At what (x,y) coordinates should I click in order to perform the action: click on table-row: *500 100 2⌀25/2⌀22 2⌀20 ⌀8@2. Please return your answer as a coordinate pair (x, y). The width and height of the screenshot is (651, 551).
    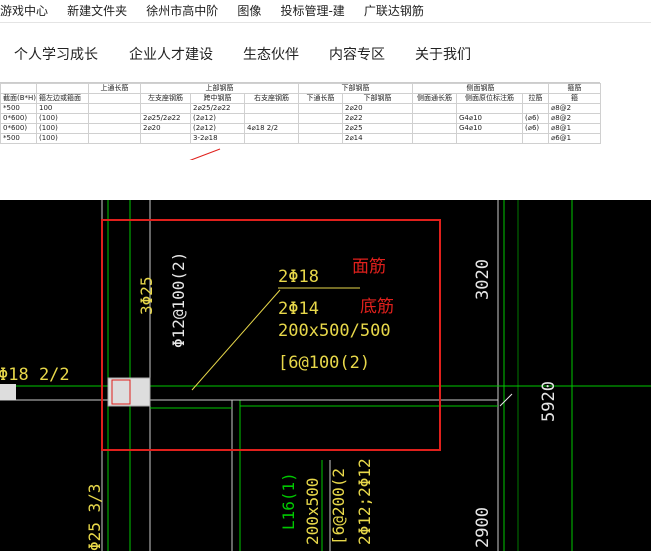
    Looking at the image, I should click on (300, 108).